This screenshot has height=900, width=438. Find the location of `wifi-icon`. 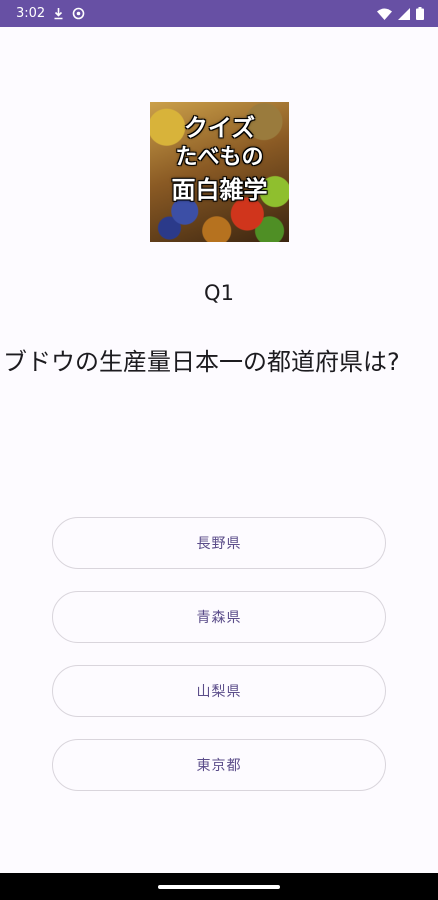

wifi-icon is located at coordinates (384, 14).